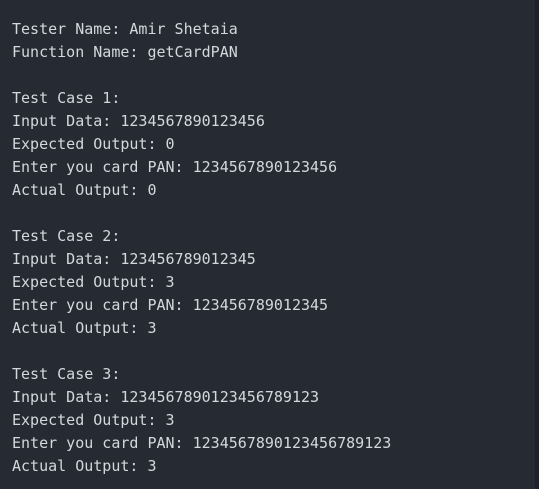  I want to click on test-case-1-prompt: Enter you card PAN: 1234567890123456, so click(175, 167).